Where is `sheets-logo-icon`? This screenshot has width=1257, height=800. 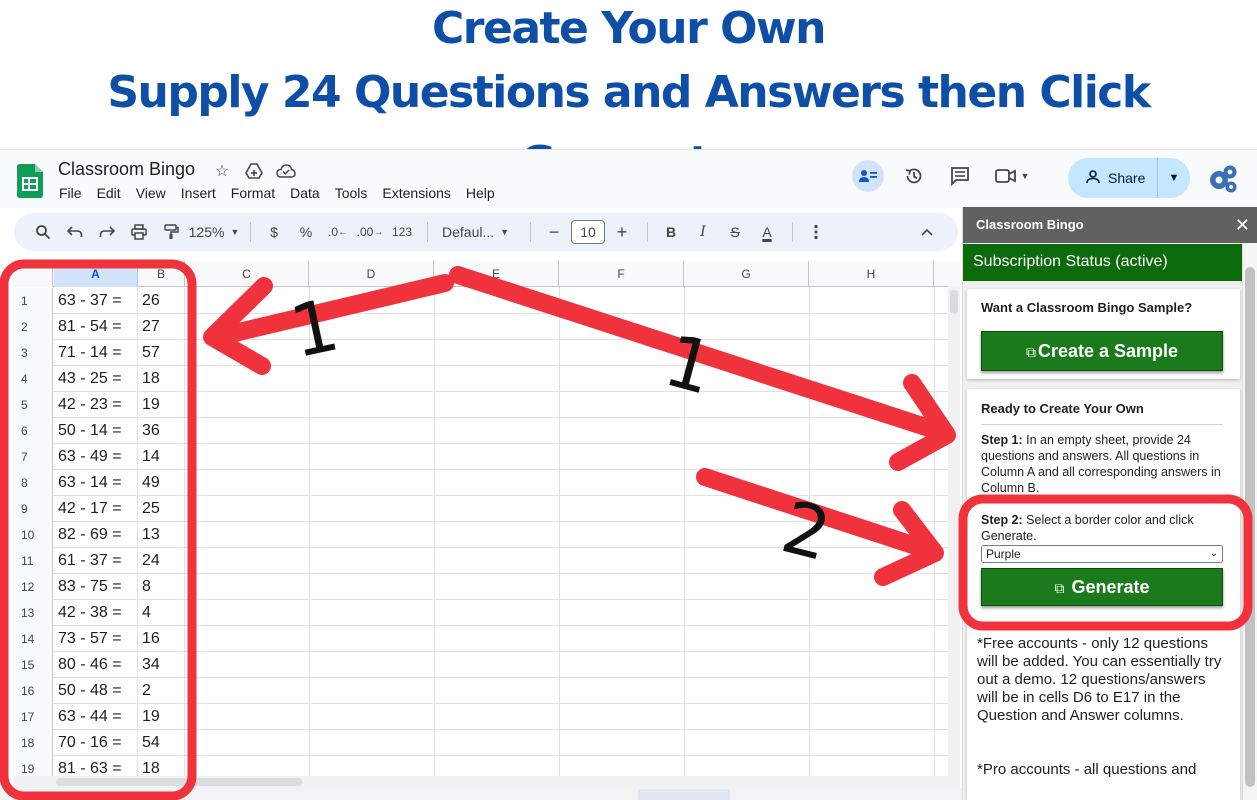
sheets-logo-icon is located at coordinates (30, 181).